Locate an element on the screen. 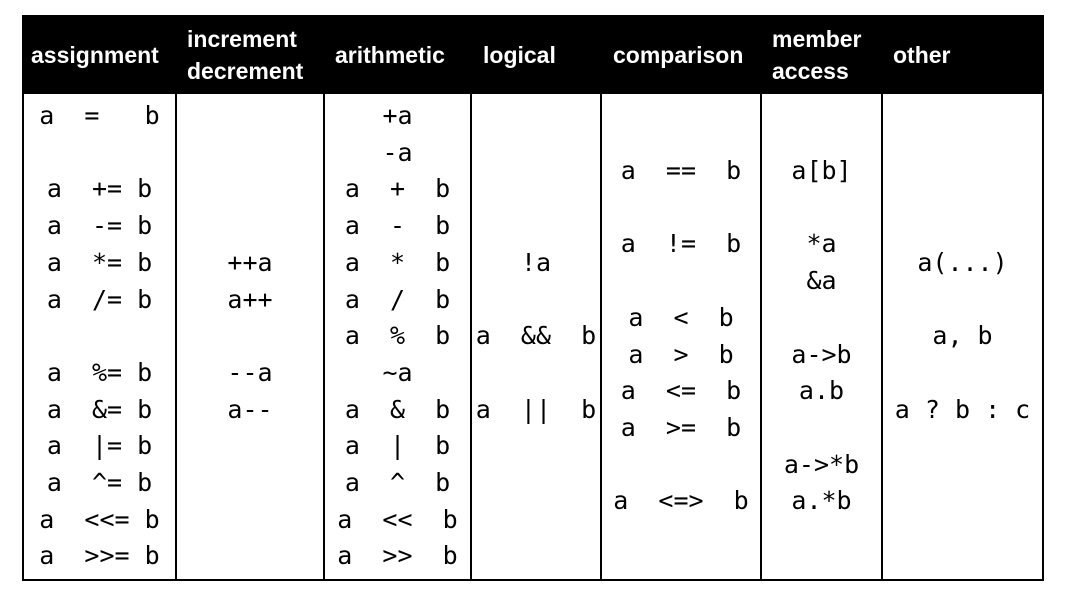  operator-entry: a, b is located at coordinates (962, 336).